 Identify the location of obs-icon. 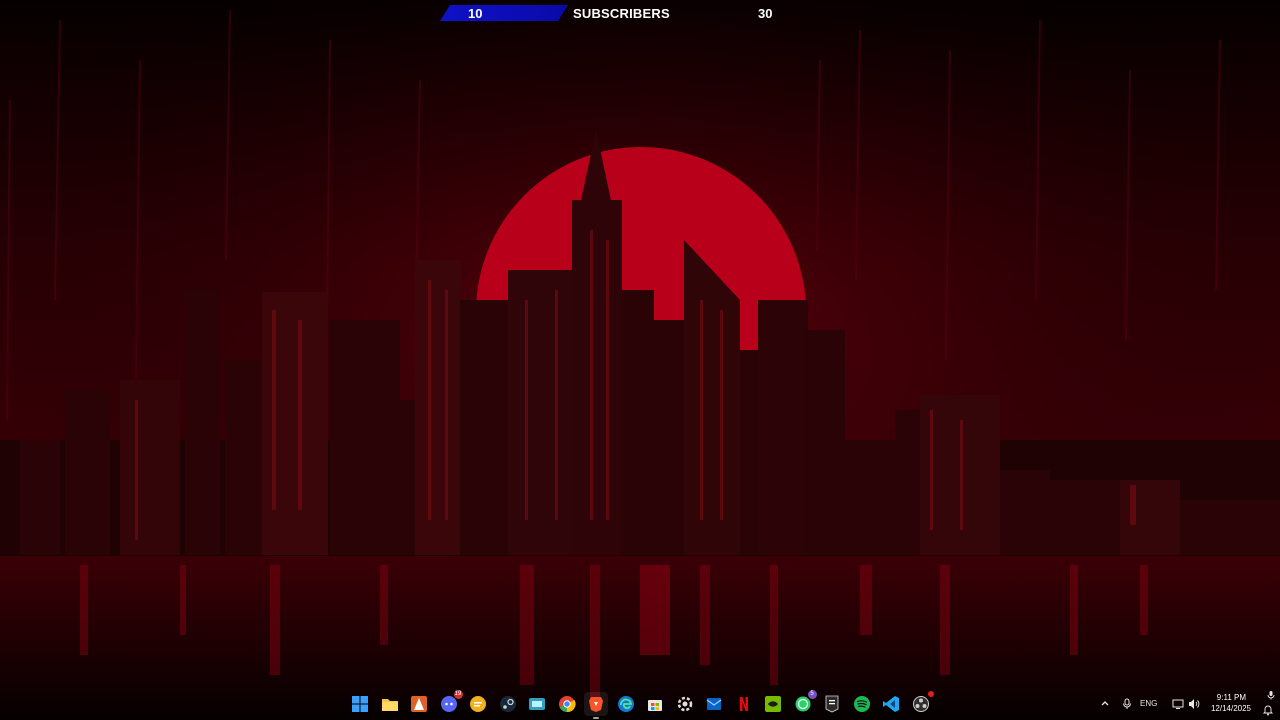
(920, 704).